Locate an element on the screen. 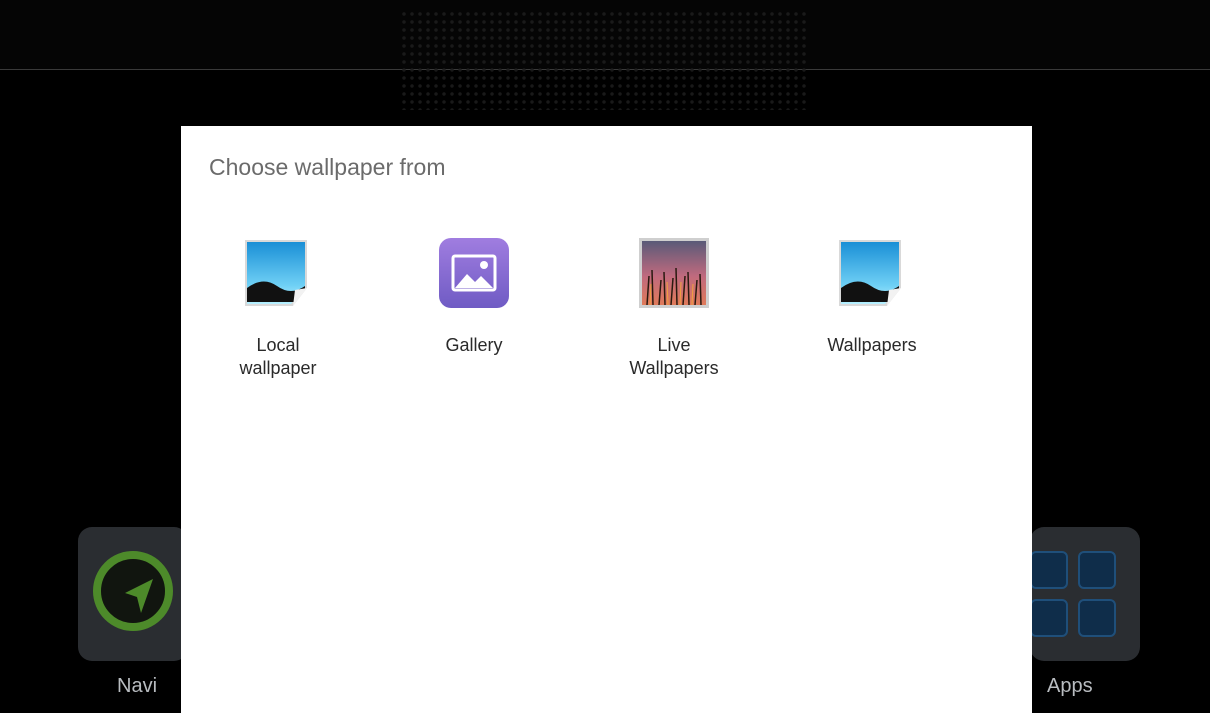 This screenshot has height=713, width=1210. option-wallpapers: Wallpapers is located at coordinates (872, 296).